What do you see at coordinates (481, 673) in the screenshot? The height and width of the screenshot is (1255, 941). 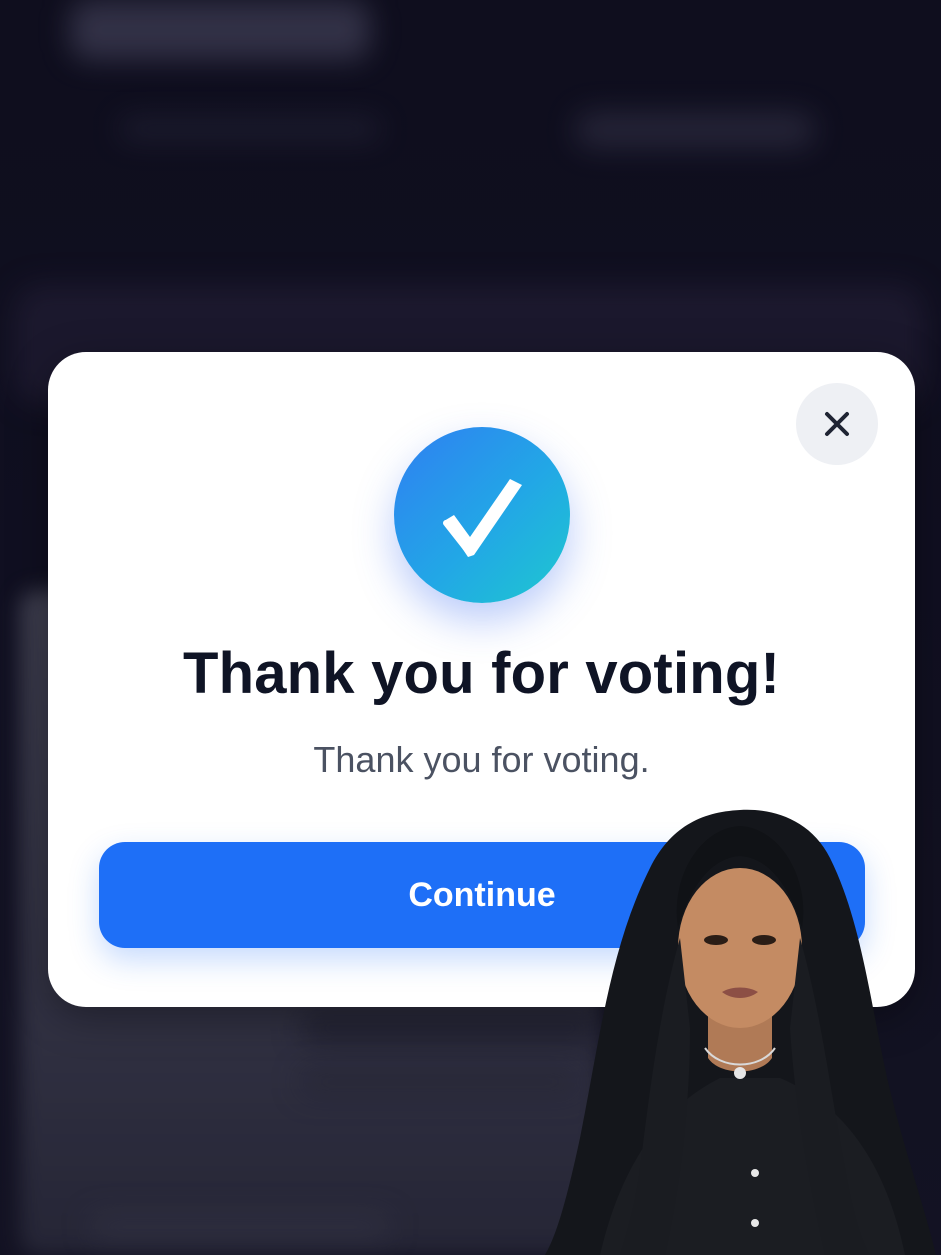 I see `dialog-title: Thank you for voting!` at bounding box center [481, 673].